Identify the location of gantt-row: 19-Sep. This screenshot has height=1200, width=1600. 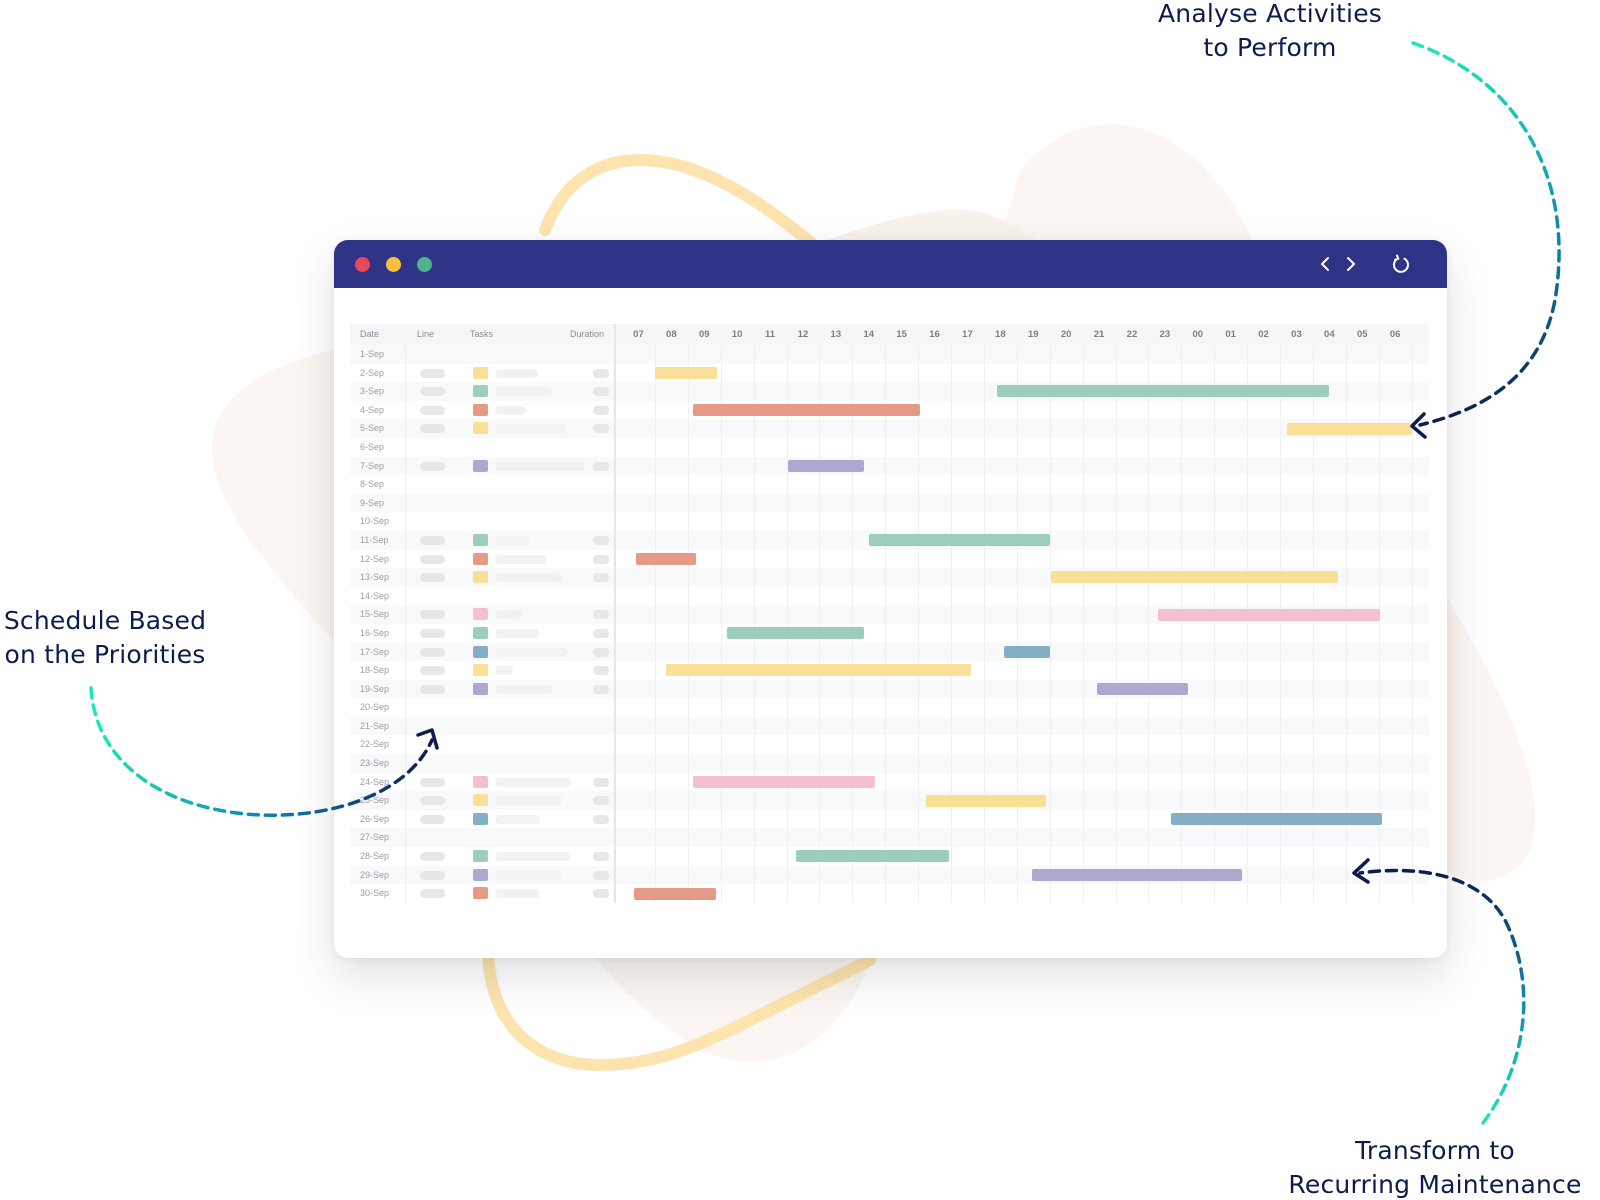
(889, 689).